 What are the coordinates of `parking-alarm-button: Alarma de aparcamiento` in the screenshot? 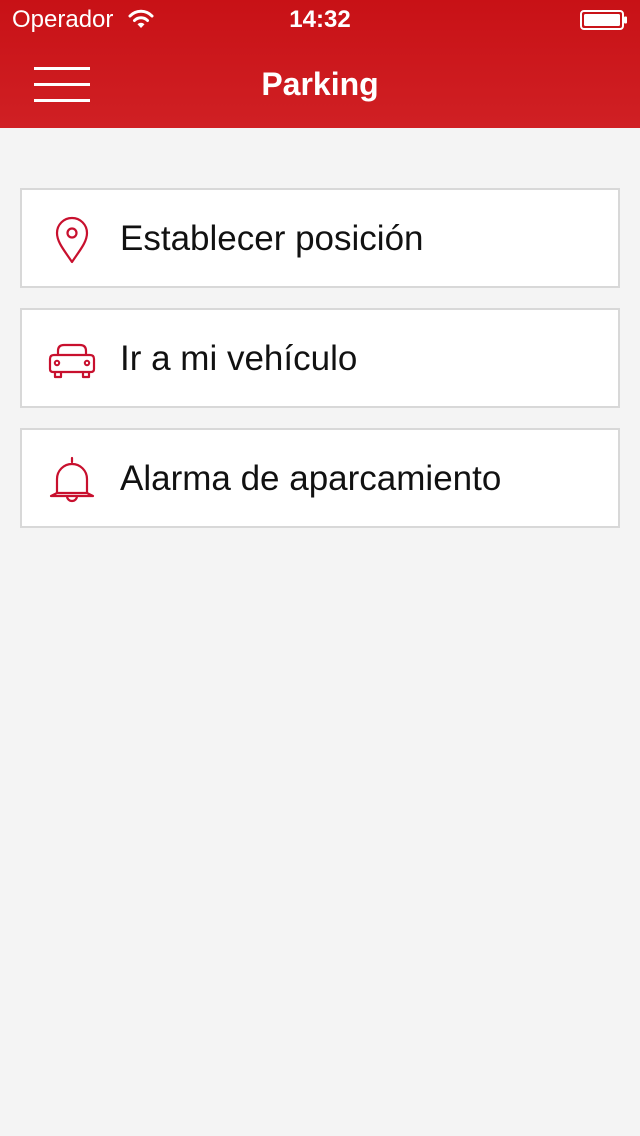 It's located at (320, 478).